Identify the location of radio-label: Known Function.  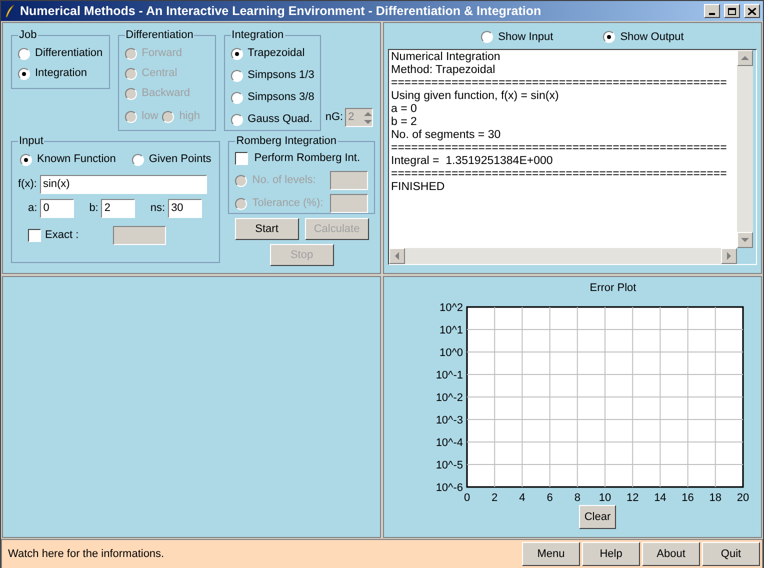
(76, 160).